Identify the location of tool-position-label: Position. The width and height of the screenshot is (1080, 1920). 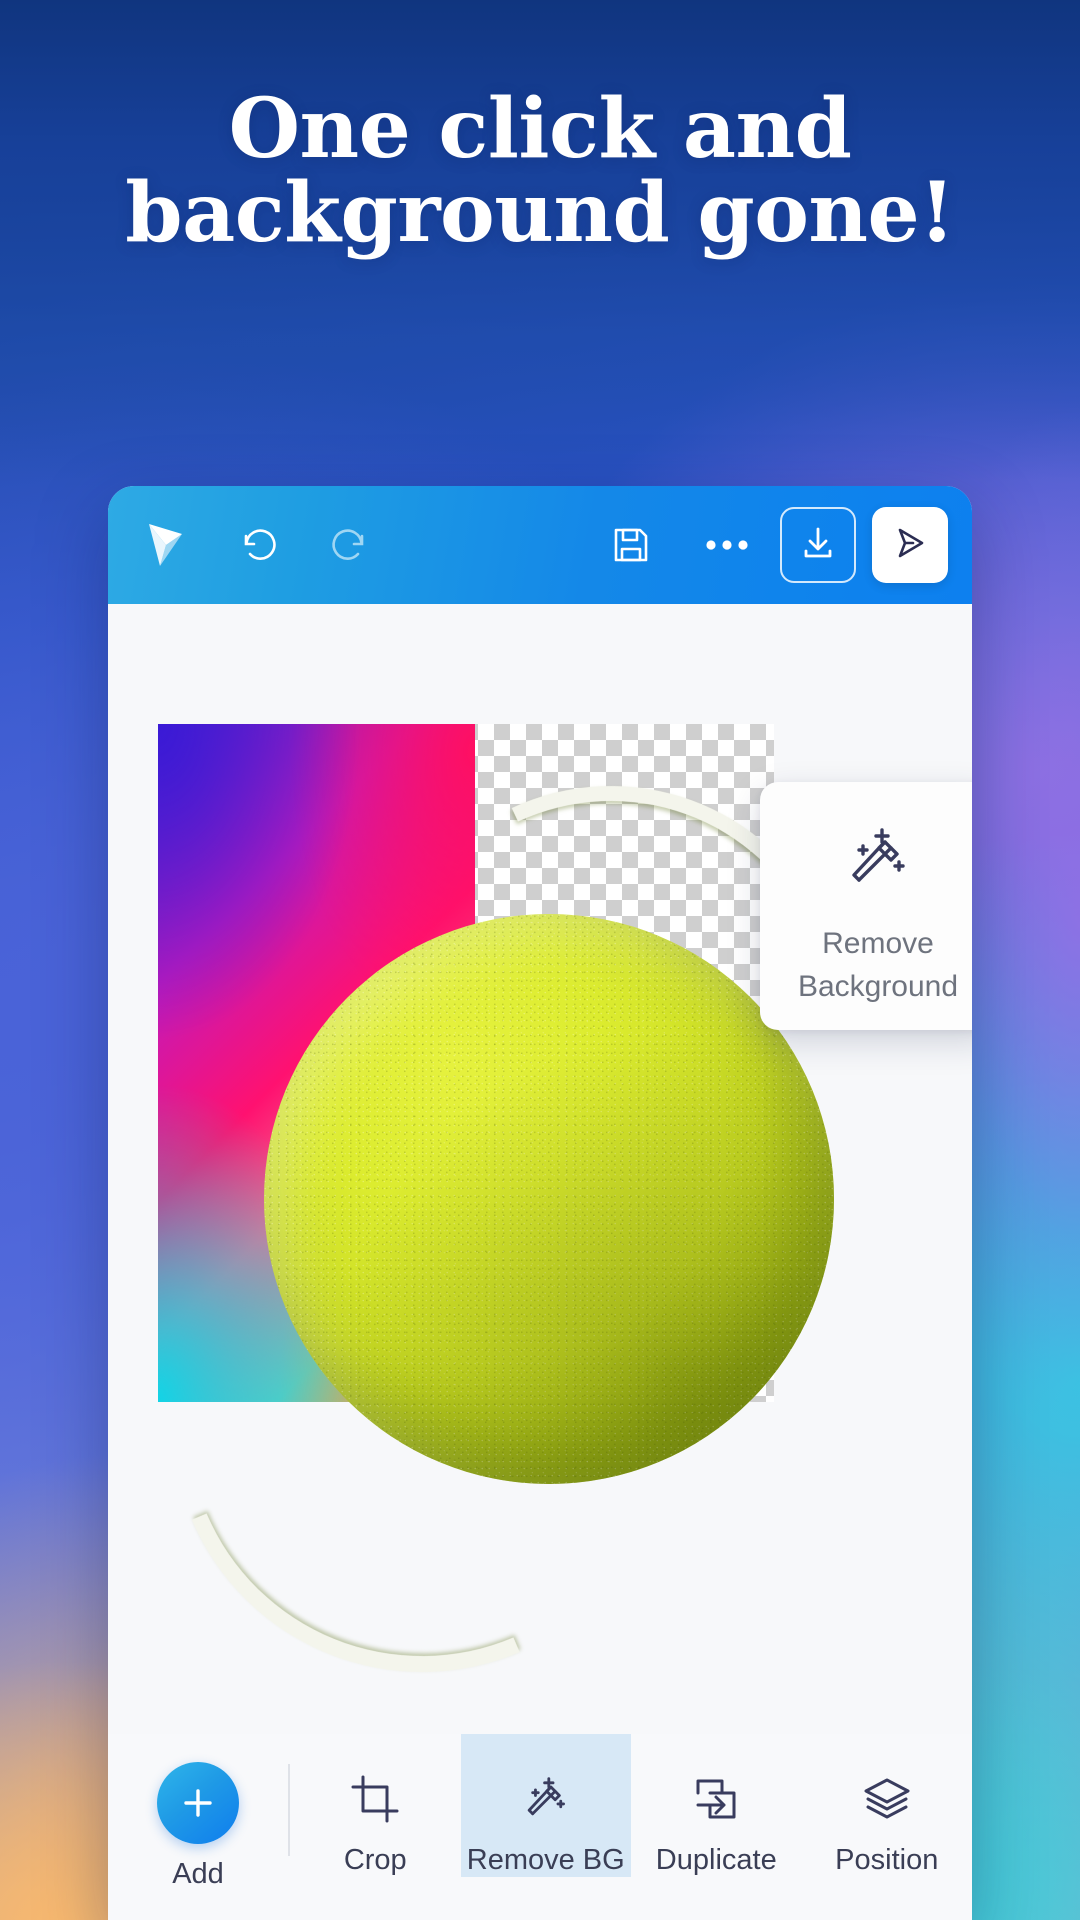
(887, 1860).